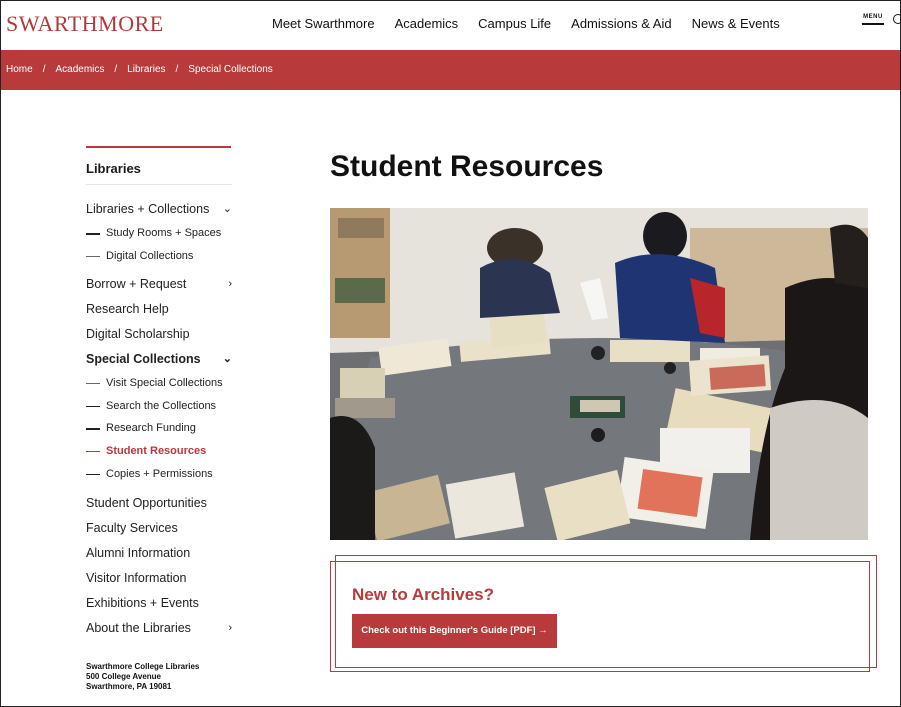 This screenshot has height=707, width=901. Describe the element at coordinates (161, 405) in the screenshot. I see `sidebar-item-label: Search the Collections` at that location.